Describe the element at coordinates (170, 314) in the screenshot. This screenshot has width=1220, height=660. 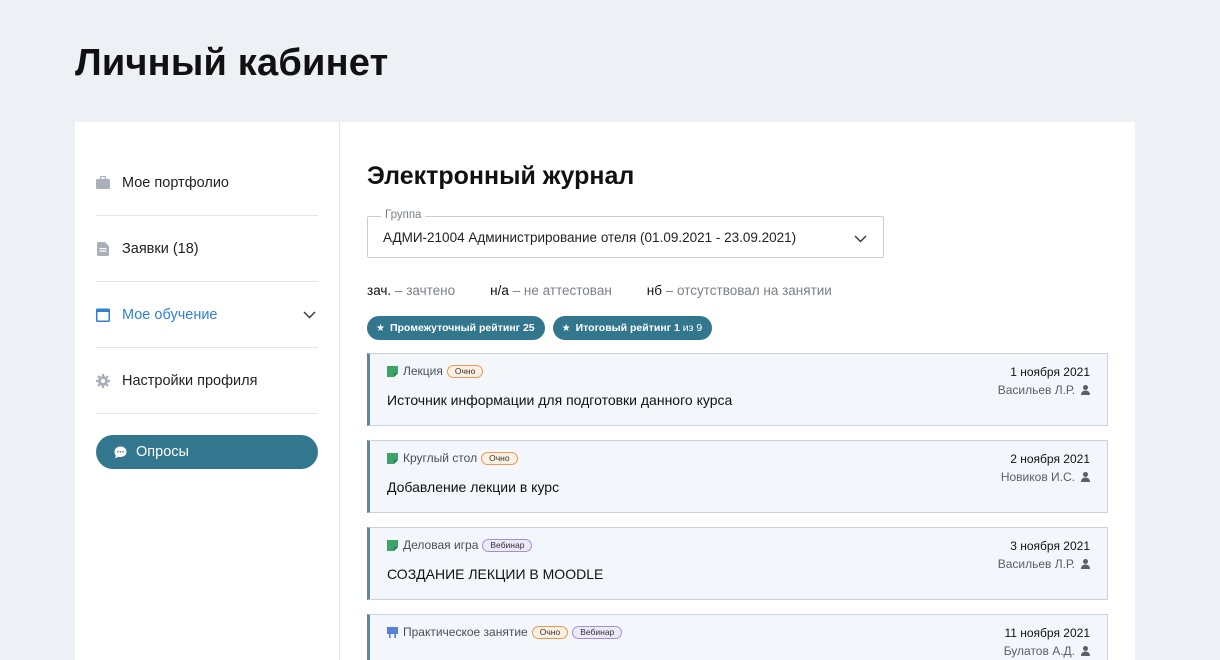
I see `sidebar-item-label: Мое обучение` at that location.